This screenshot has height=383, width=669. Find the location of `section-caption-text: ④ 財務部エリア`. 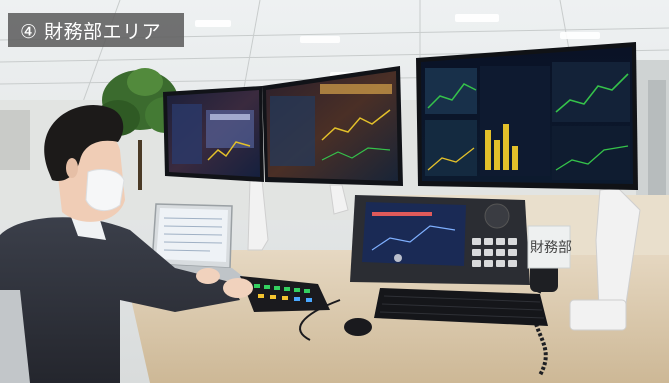

section-caption-text: ④ 財務部エリア is located at coordinates (91, 31).